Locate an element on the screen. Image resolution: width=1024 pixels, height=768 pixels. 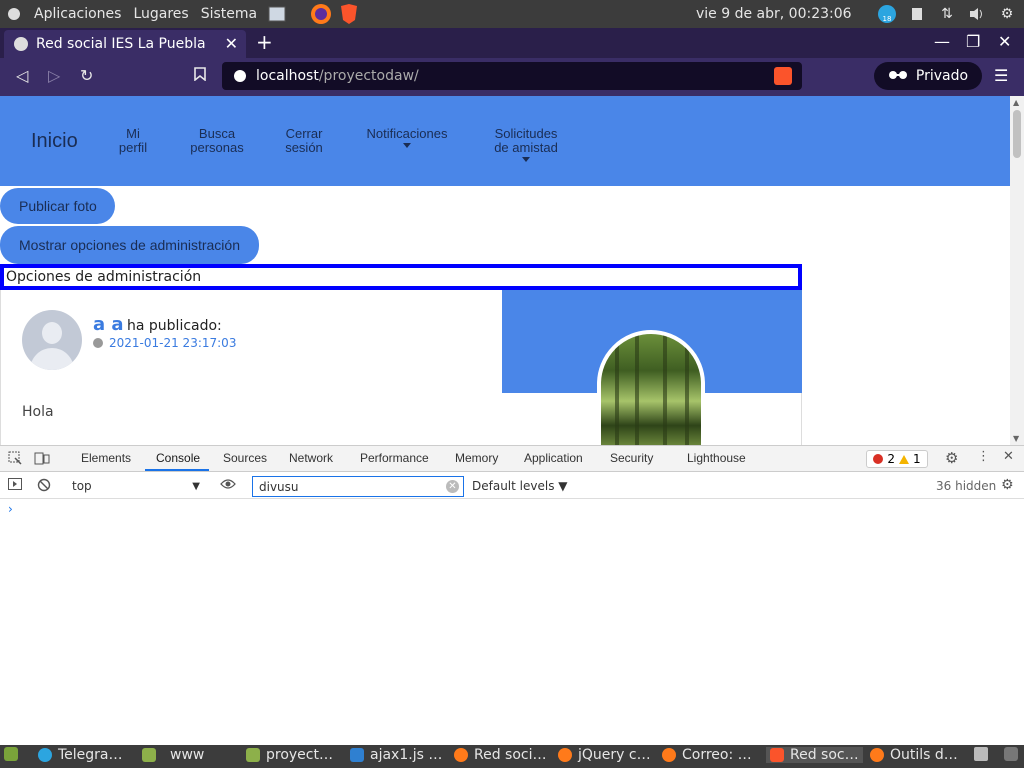
nav-search-line2: personas is located at coordinates (217, 147).